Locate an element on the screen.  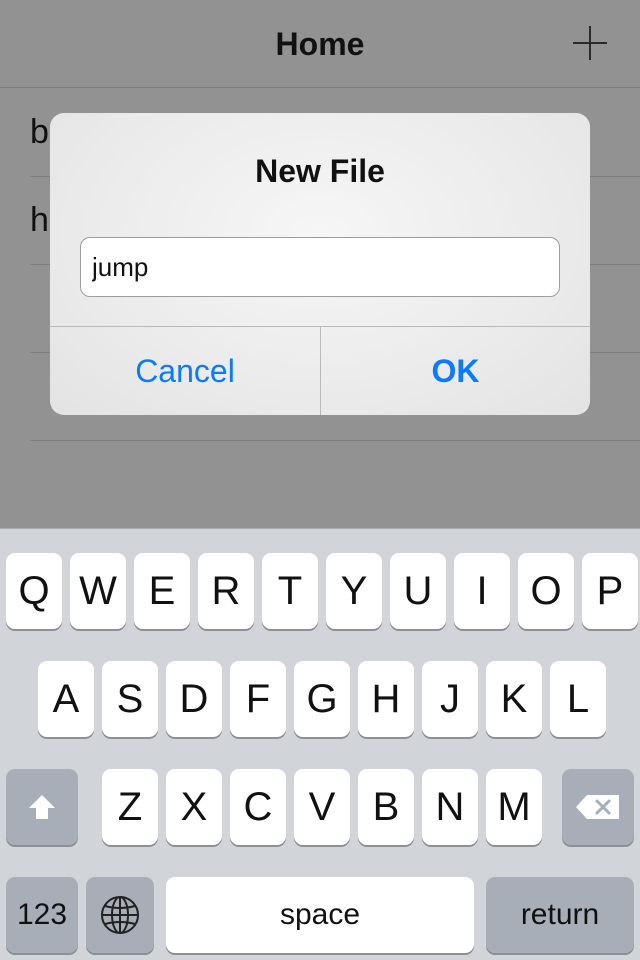
globe-key is located at coordinates (120, 915).